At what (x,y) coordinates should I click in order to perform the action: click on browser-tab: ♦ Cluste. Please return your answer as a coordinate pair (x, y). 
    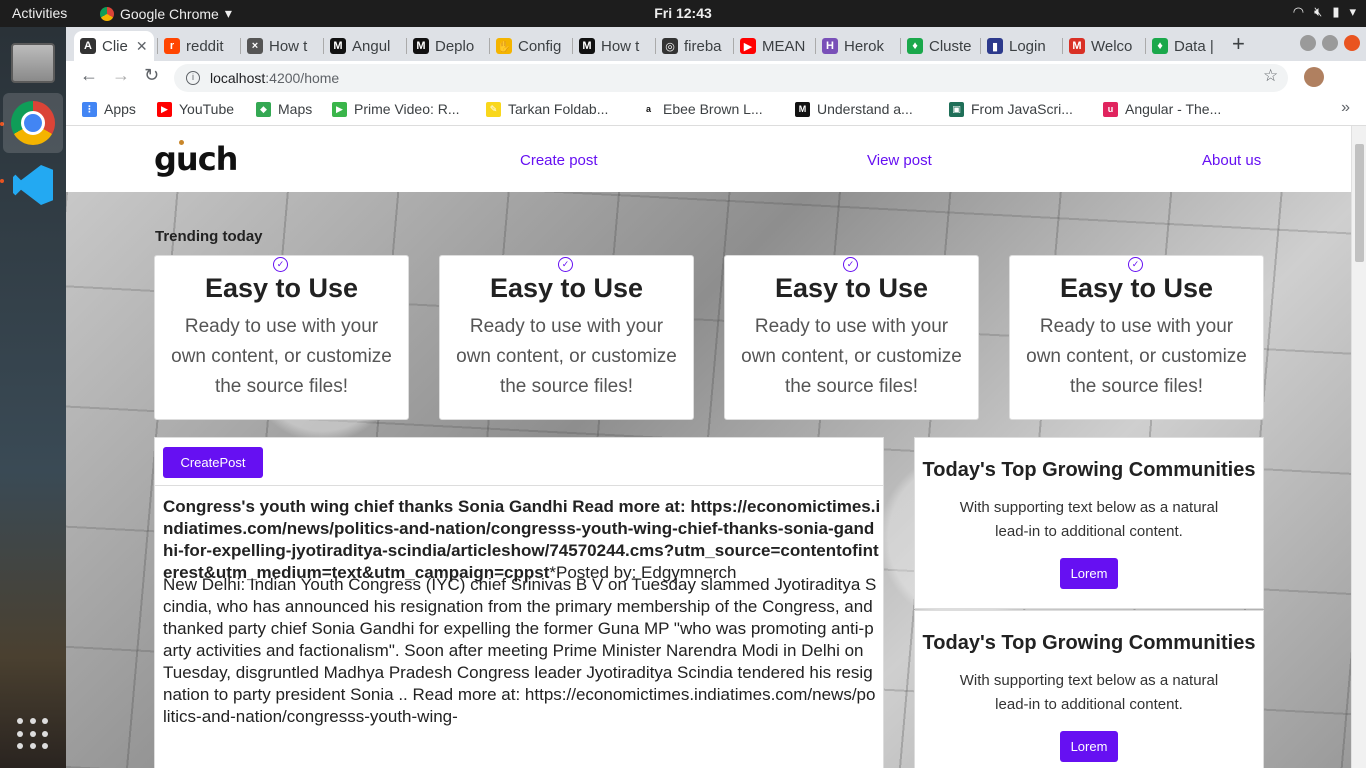
    Looking at the image, I should click on (942, 46).